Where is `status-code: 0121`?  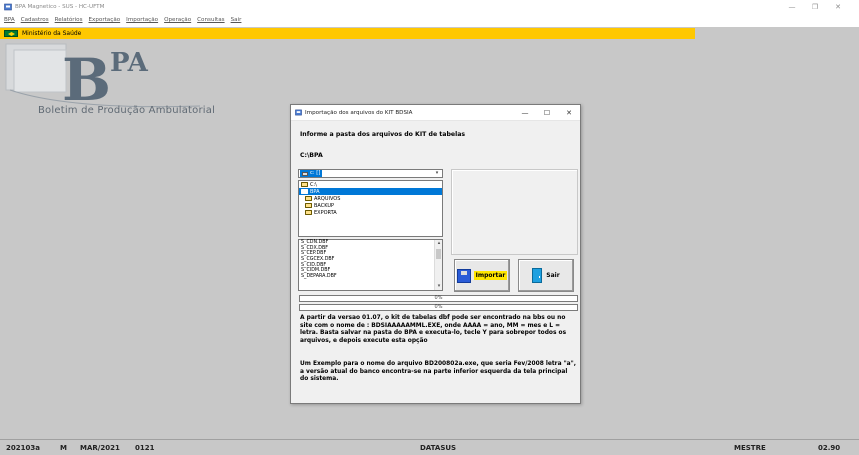 status-code: 0121 is located at coordinates (145, 448).